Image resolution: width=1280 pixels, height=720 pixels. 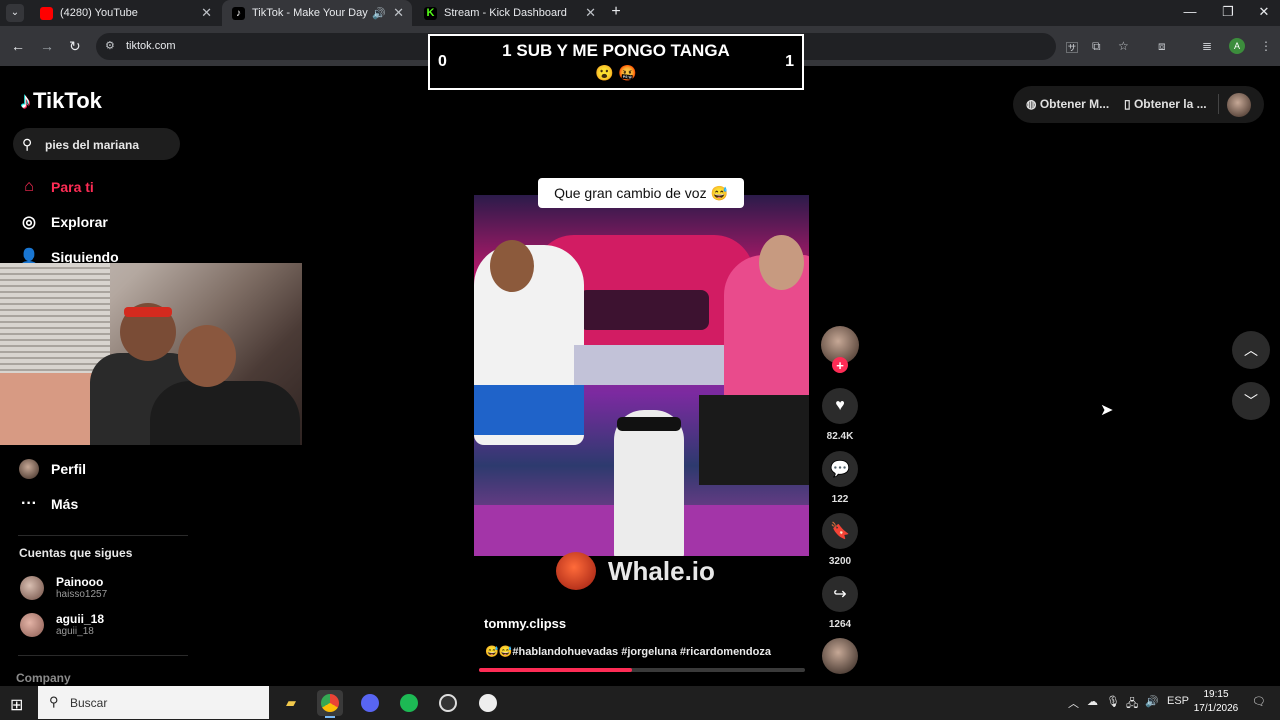 I want to click on tab-kick: K Stream - Kick Dashboard ✕, so click(x=509, y=13).